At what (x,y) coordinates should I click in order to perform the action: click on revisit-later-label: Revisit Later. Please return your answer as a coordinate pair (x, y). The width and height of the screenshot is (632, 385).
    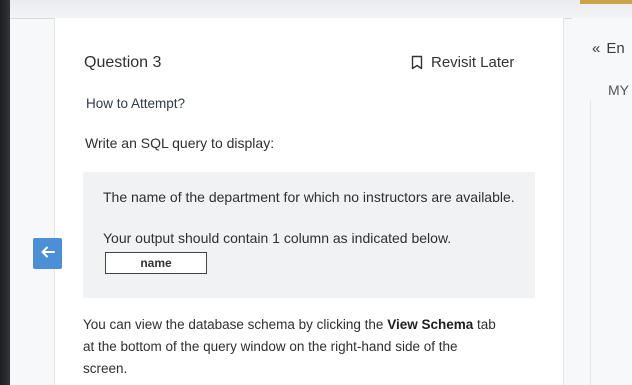
    Looking at the image, I should click on (473, 62).